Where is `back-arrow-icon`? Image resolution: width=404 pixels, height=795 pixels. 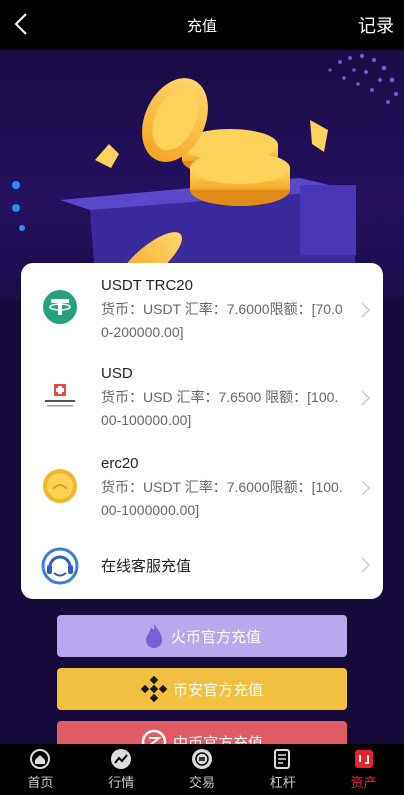
back-arrow-icon is located at coordinates (22, 24).